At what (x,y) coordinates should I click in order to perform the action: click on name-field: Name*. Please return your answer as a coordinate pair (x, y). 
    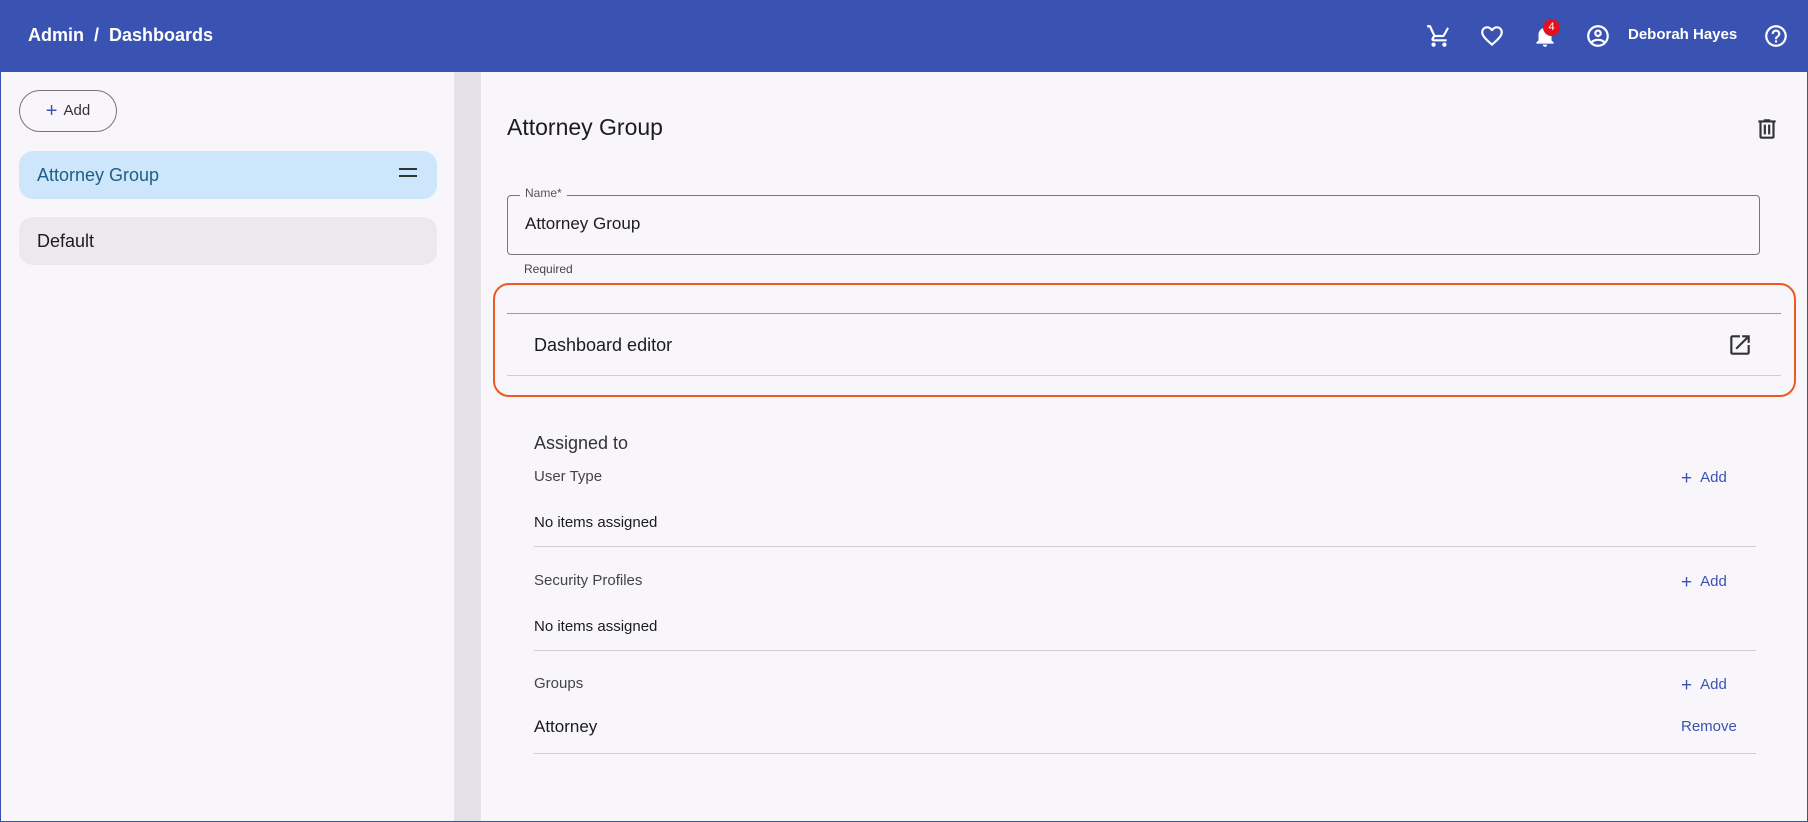
    Looking at the image, I should click on (1133, 220).